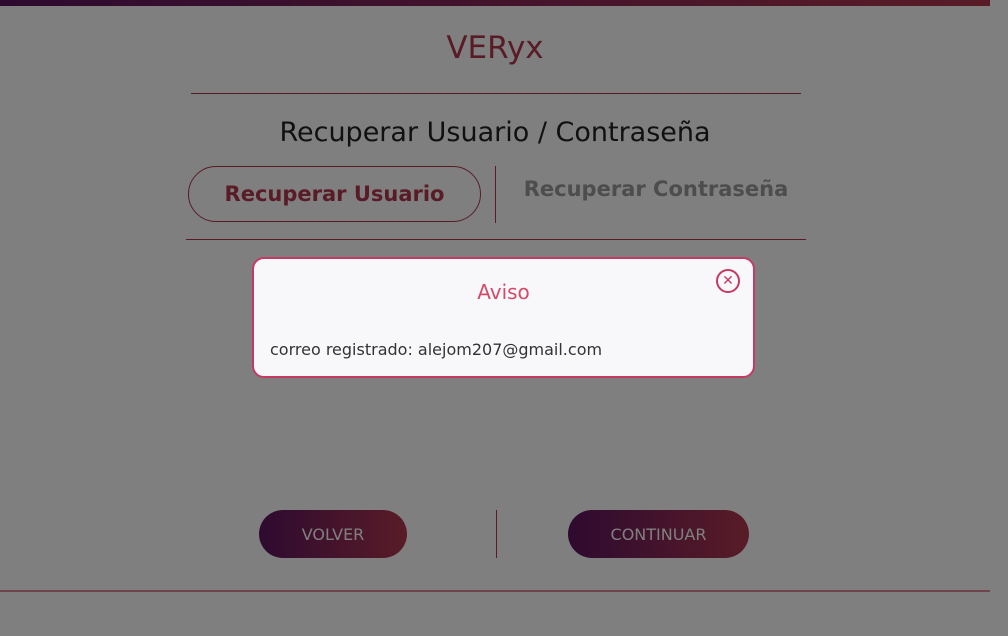  What do you see at coordinates (436, 349) in the screenshot?
I see `dialog-message: correo registrado: alejom207@gmail.com` at bounding box center [436, 349].